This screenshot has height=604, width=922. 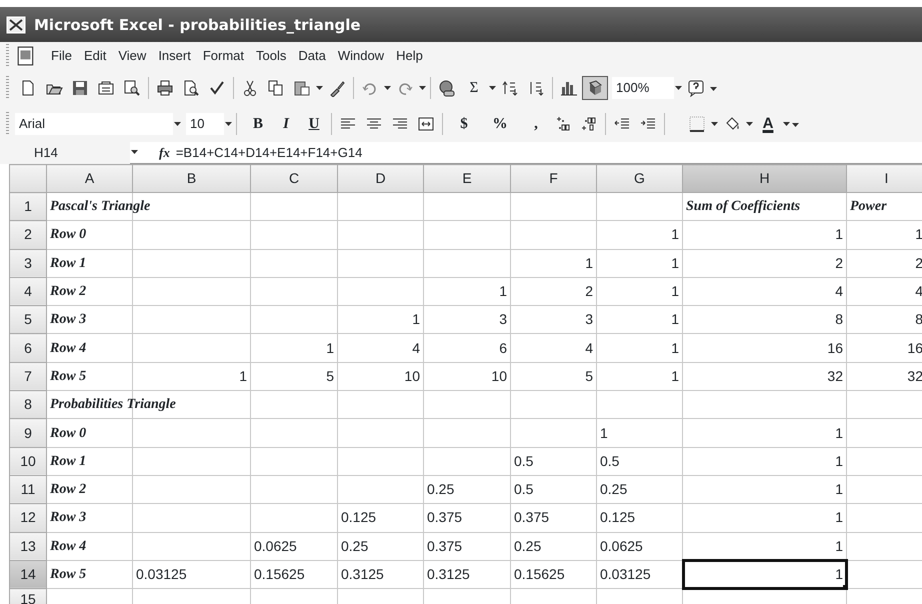 What do you see at coordinates (28, 518) in the screenshot?
I see `row-header: 12` at bounding box center [28, 518].